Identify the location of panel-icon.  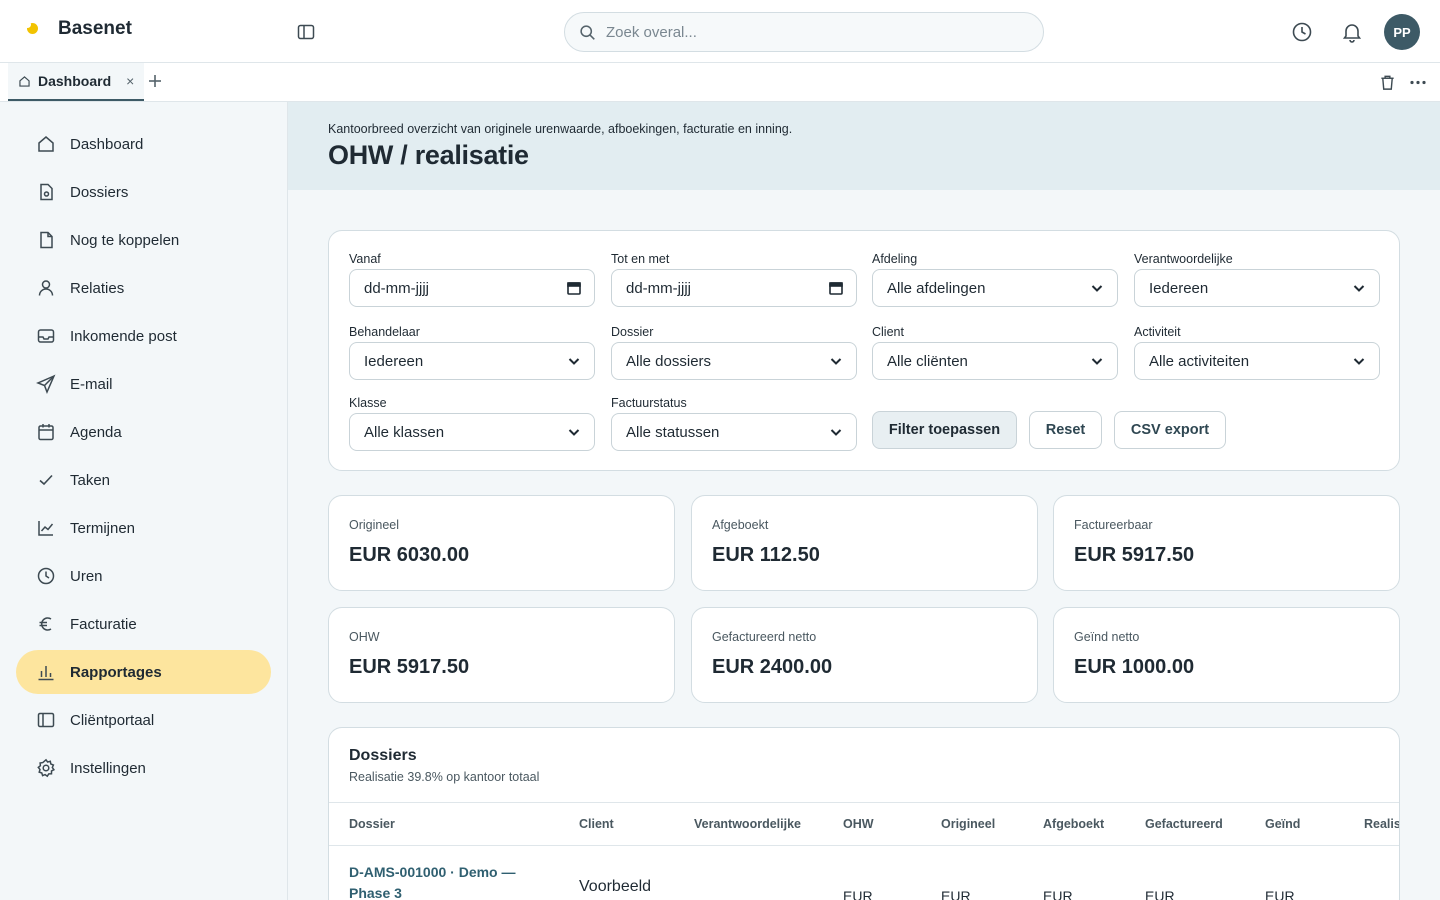
(46, 720).